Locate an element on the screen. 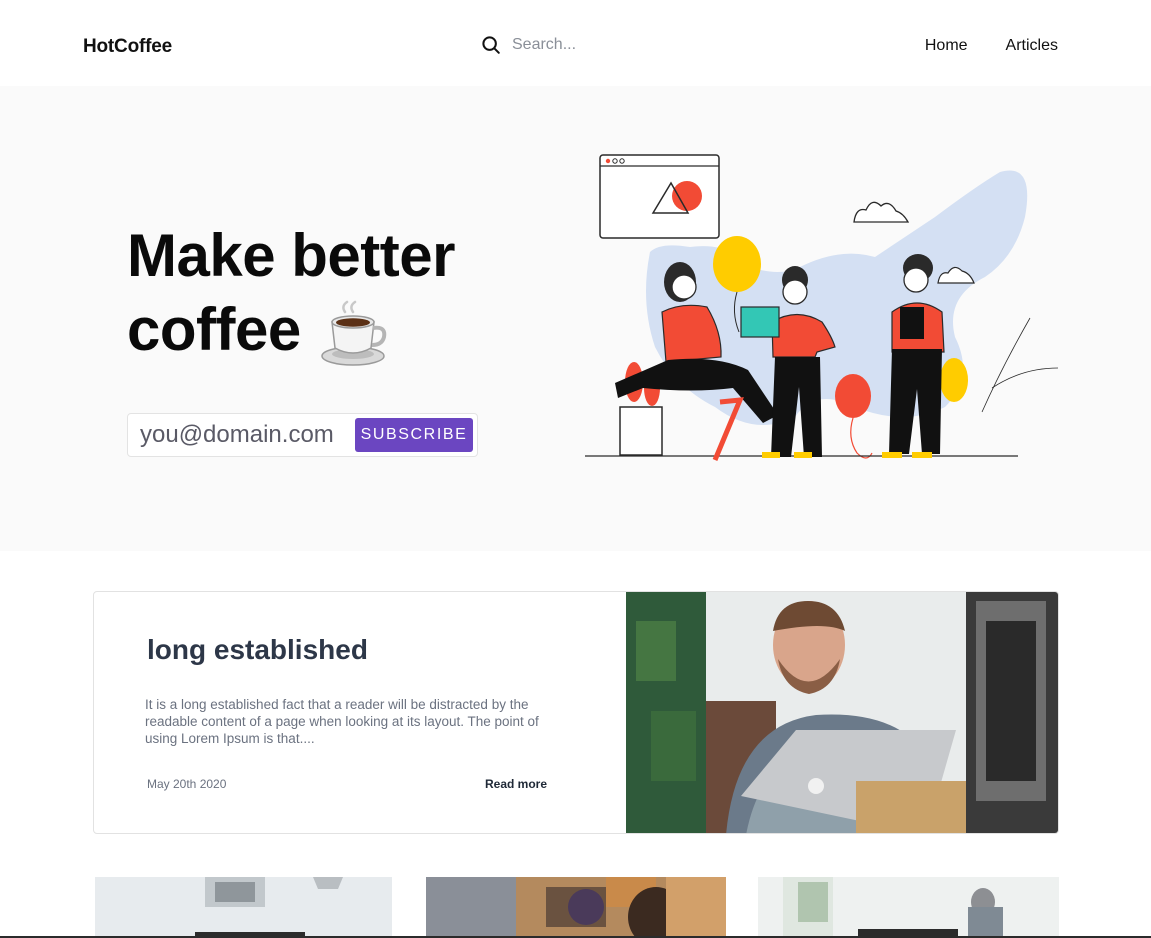  featured-article-title: long established is located at coordinates (257, 650).